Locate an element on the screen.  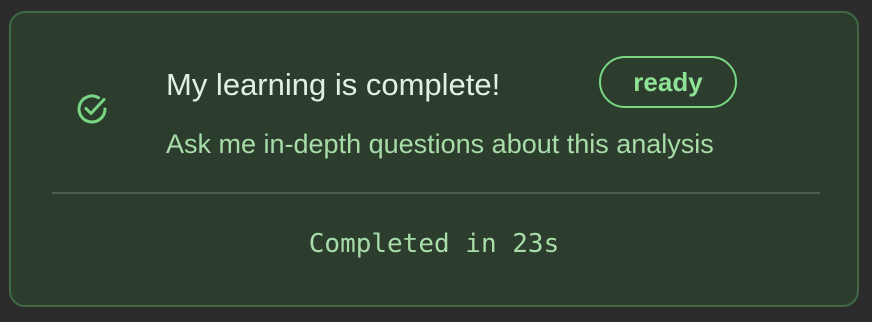
completion-time: Completed in 23s is located at coordinates (434, 244).